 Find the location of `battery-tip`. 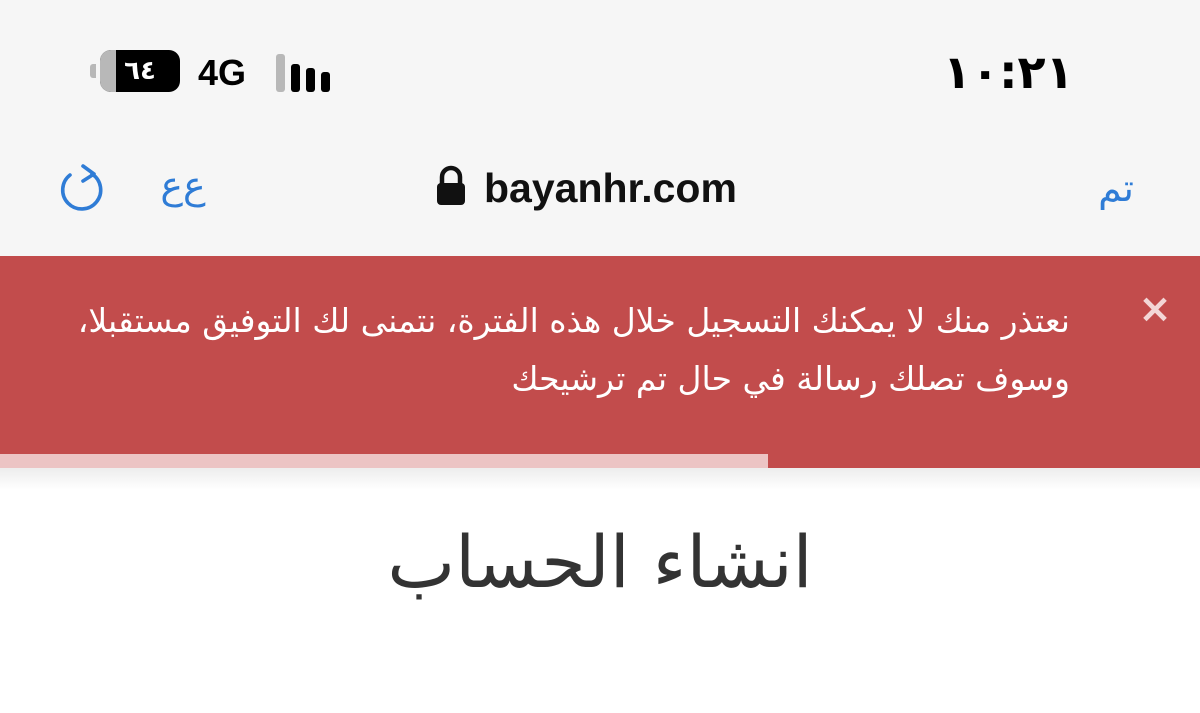

battery-tip is located at coordinates (93, 71).